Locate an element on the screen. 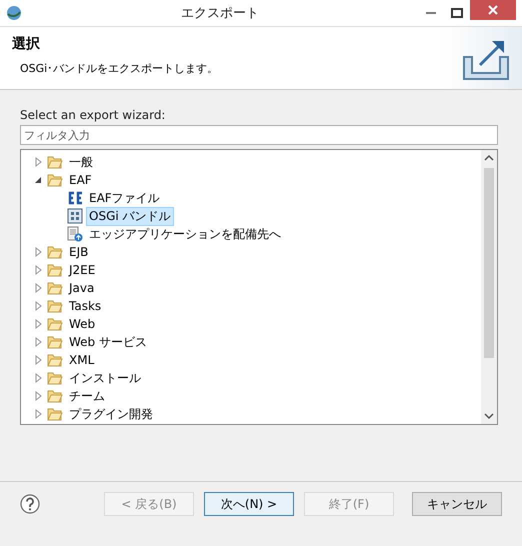 The height and width of the screenshot is (546, 522). wizard-label: Select an export wizard: is located at coordinates (93, 115).